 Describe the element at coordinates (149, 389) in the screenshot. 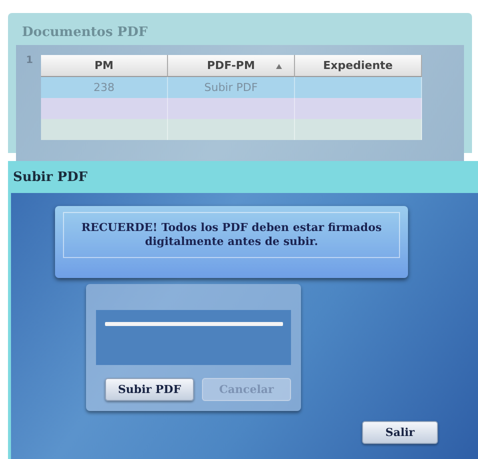

I see `upload-button: Subir PDF` at that location.